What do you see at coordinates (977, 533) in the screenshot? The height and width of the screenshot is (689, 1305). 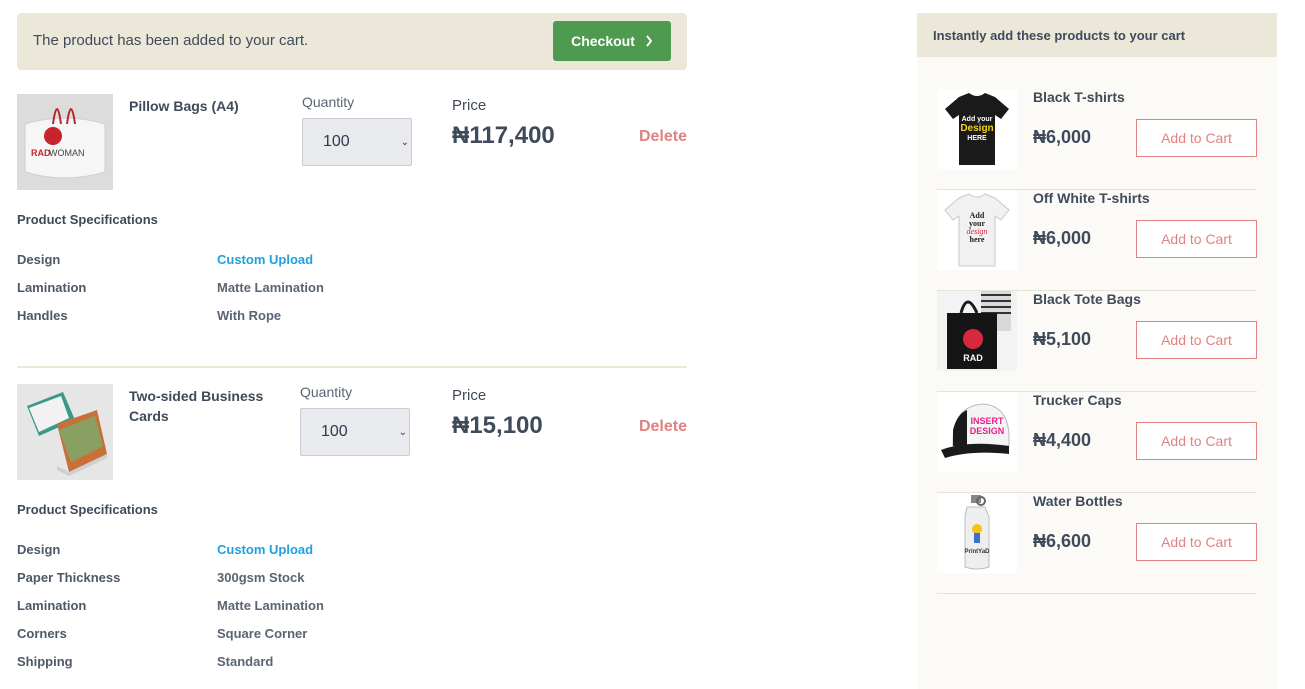 I see `water-bottle-image: PrintYaD` at bounding box center [977, 533].